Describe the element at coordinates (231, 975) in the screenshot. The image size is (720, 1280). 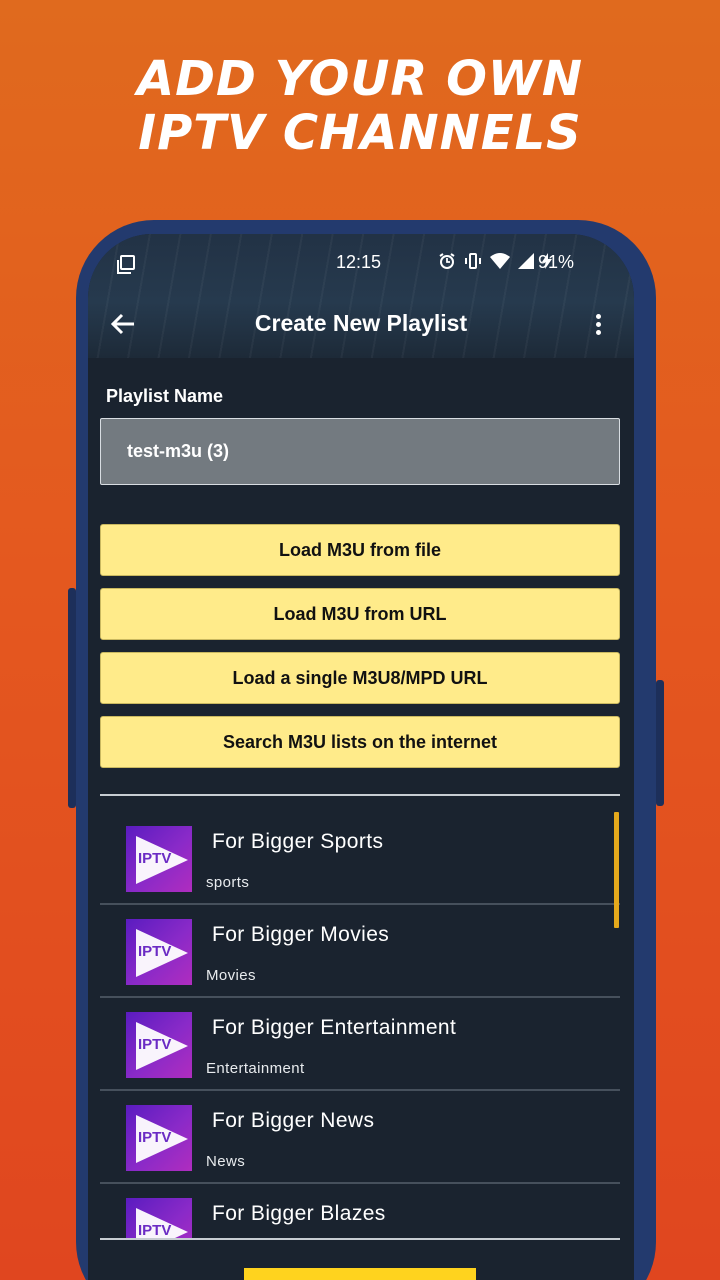
I see `channel-category: Movies` at that location.